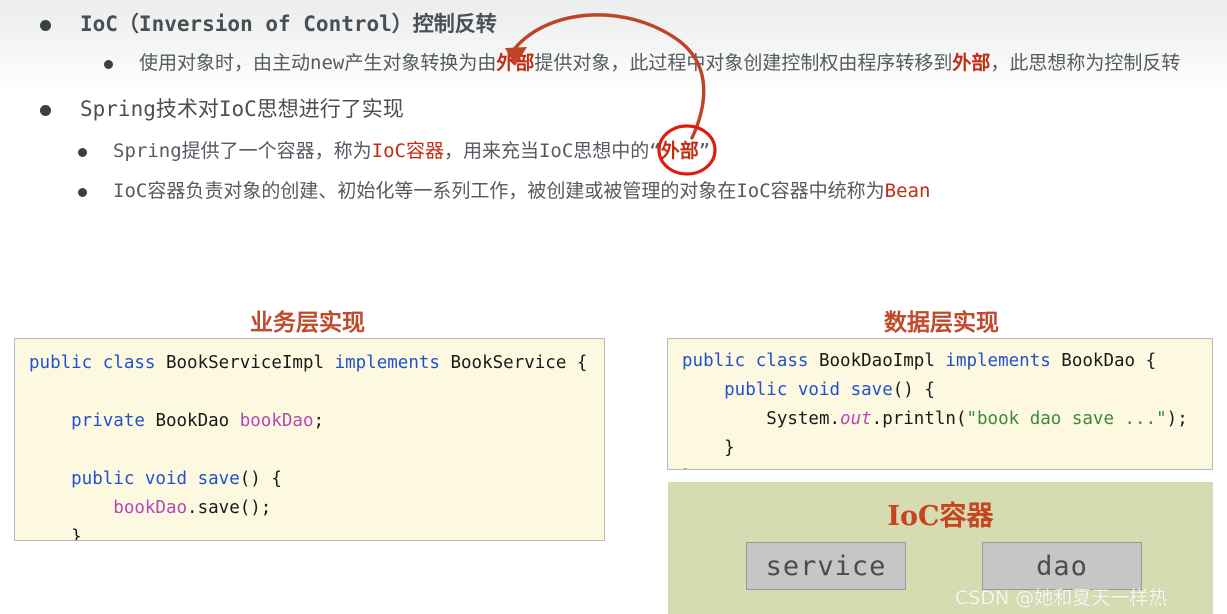 The image size is (1227, 614). Describe the element at coordinates (318, 63) in the screenshot. I see `bullet-text-part-a: 使用对象时，由主动new产生对象转换为由` at that location.